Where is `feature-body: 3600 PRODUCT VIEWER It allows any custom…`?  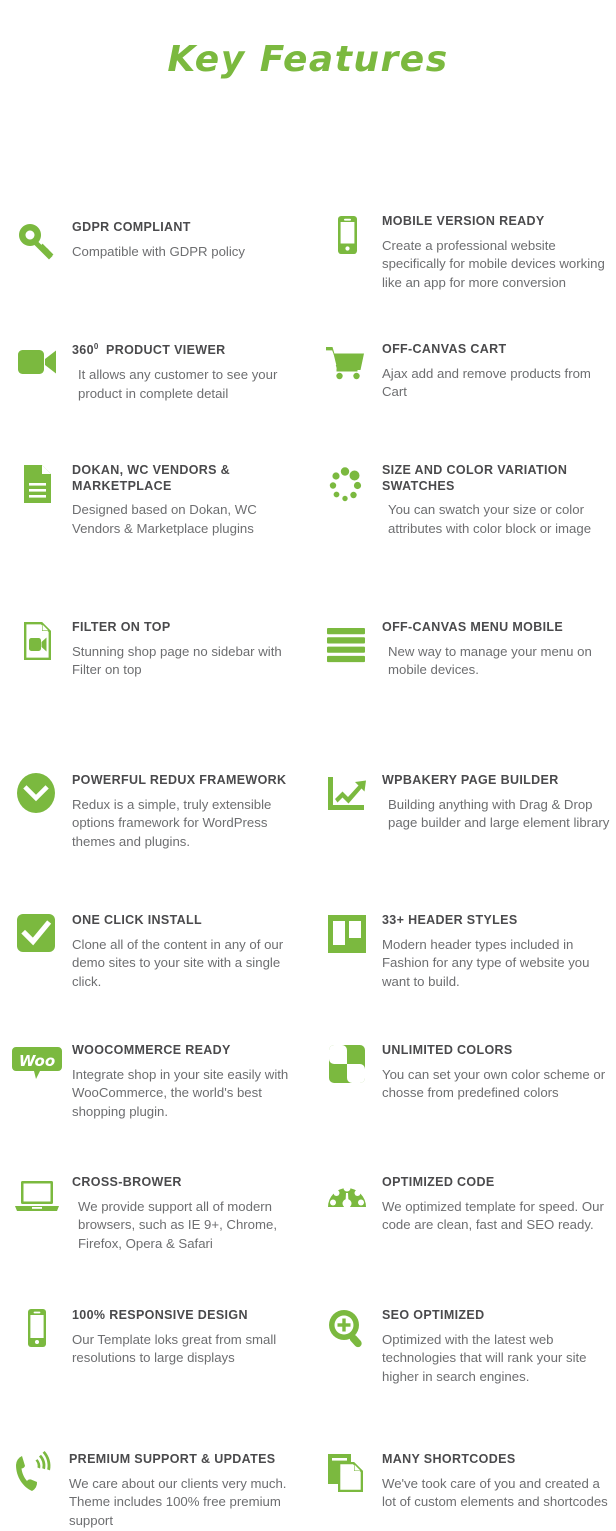 feature-body: 3600 PRODUCT VIEWER It allows any custom… is located at coordinates (186, 371).